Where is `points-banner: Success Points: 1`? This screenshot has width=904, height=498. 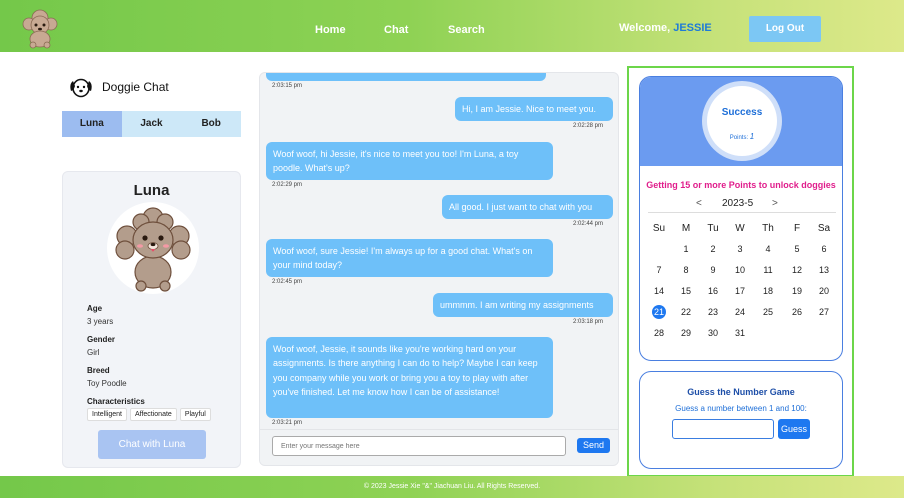 points-banner: Success Points: 1 is located at coordinates (741, 121).